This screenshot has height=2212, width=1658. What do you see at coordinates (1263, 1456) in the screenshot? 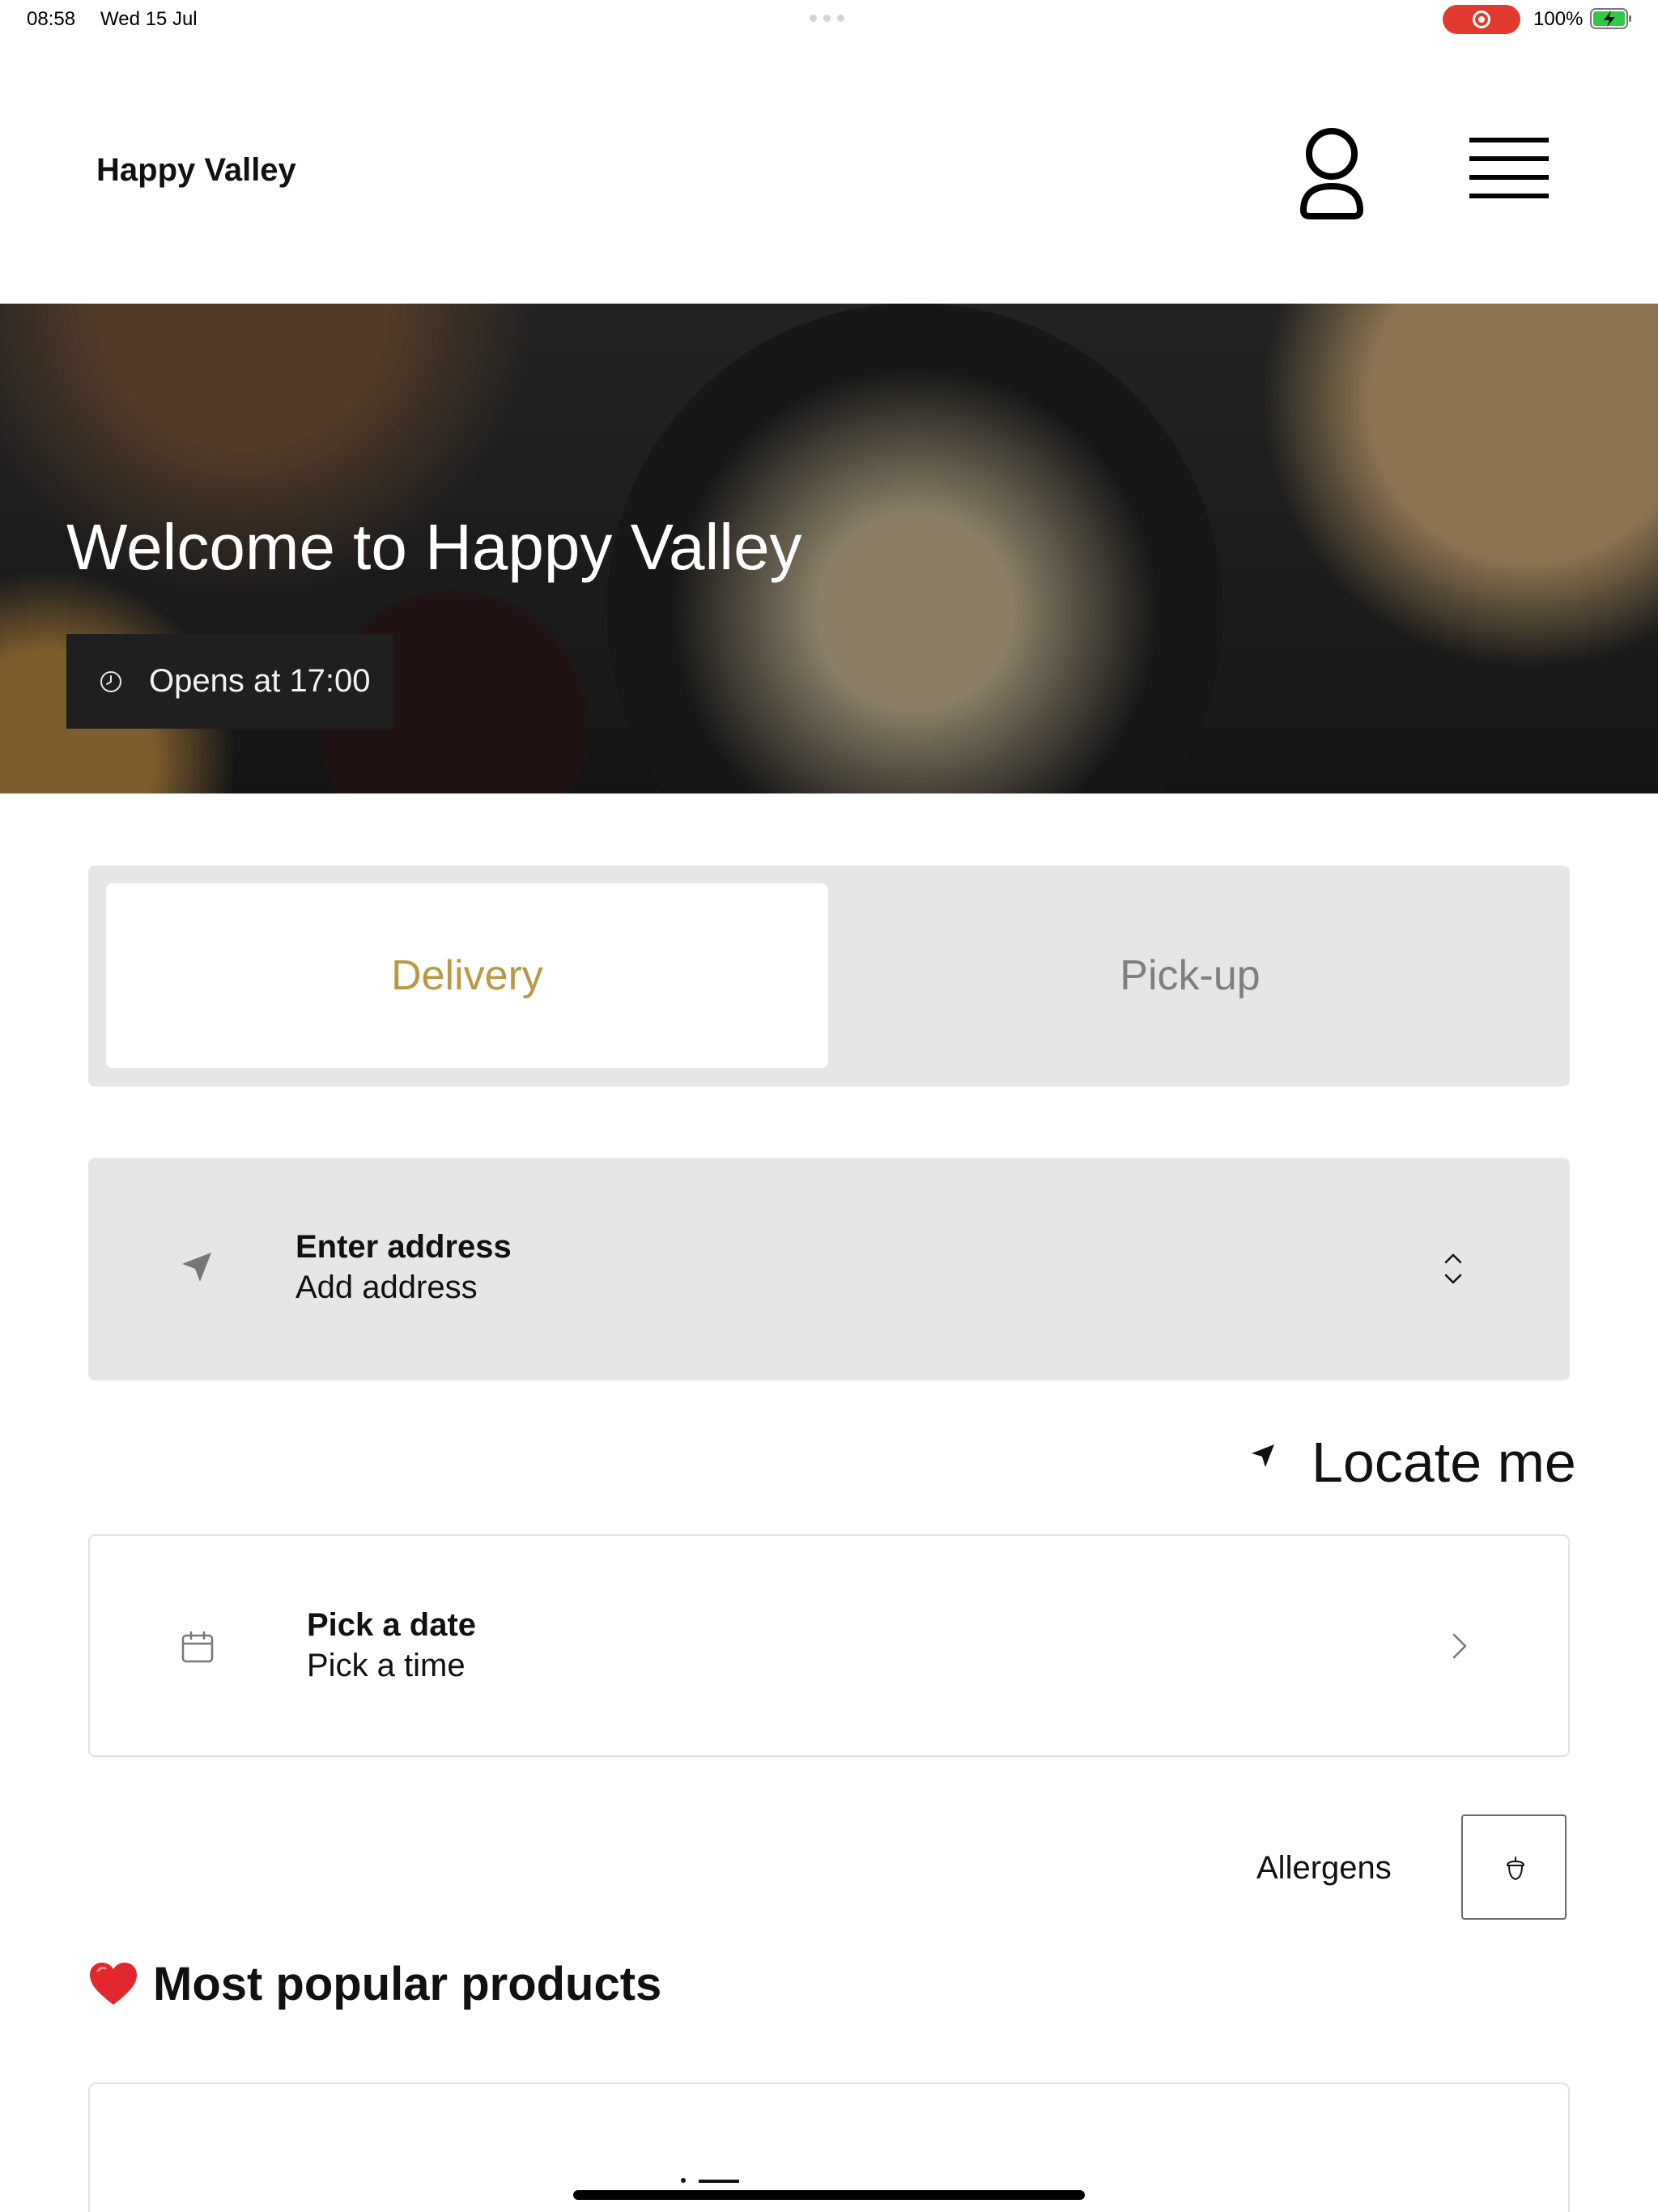
I see `location-arrow-icon` at bounding box center [1263, 1456].